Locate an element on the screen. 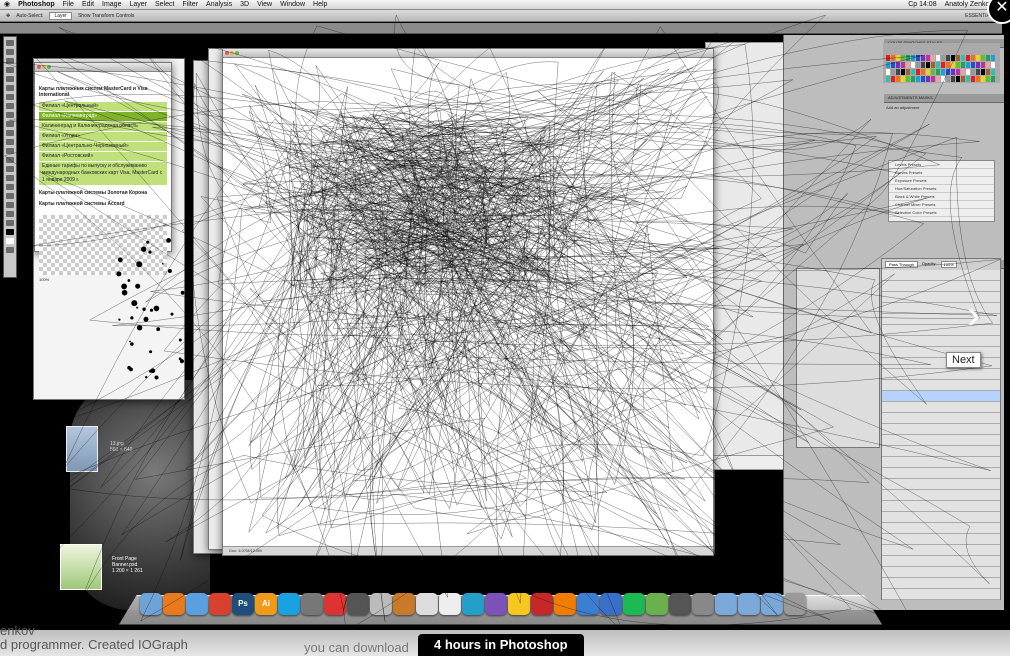 The height and width of the screenshot is (656, 1010). menu-item: Филиал «Центральный» is located at coordinates (103, 106).